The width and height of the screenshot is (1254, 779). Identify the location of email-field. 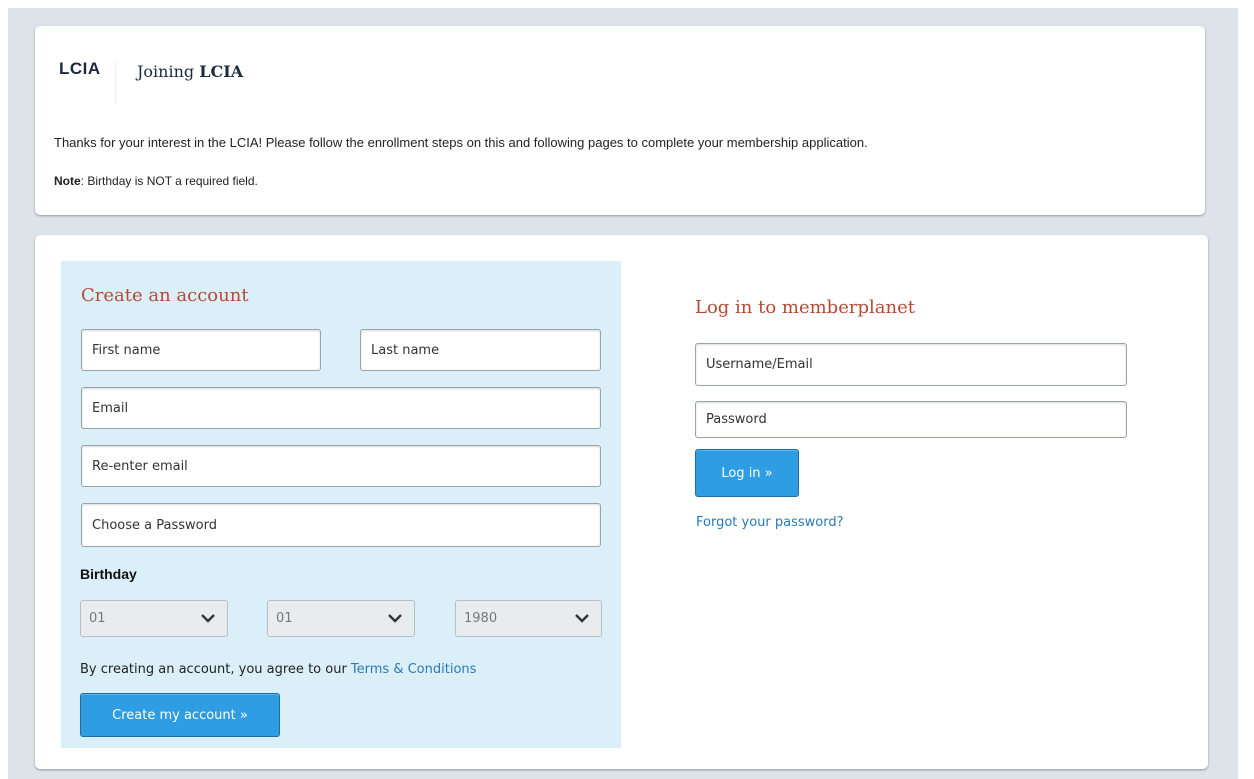
(341, 408).